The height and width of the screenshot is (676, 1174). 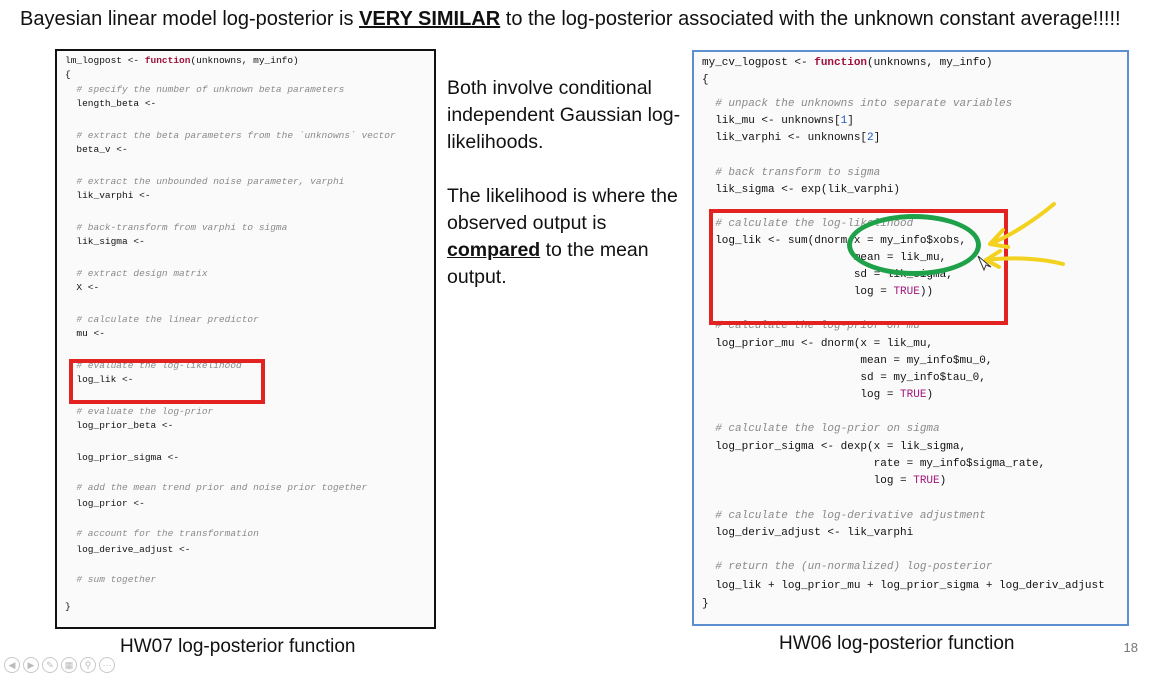 I want to click on hw07-code-line: log_prior <-, so click(x=105, y=503).